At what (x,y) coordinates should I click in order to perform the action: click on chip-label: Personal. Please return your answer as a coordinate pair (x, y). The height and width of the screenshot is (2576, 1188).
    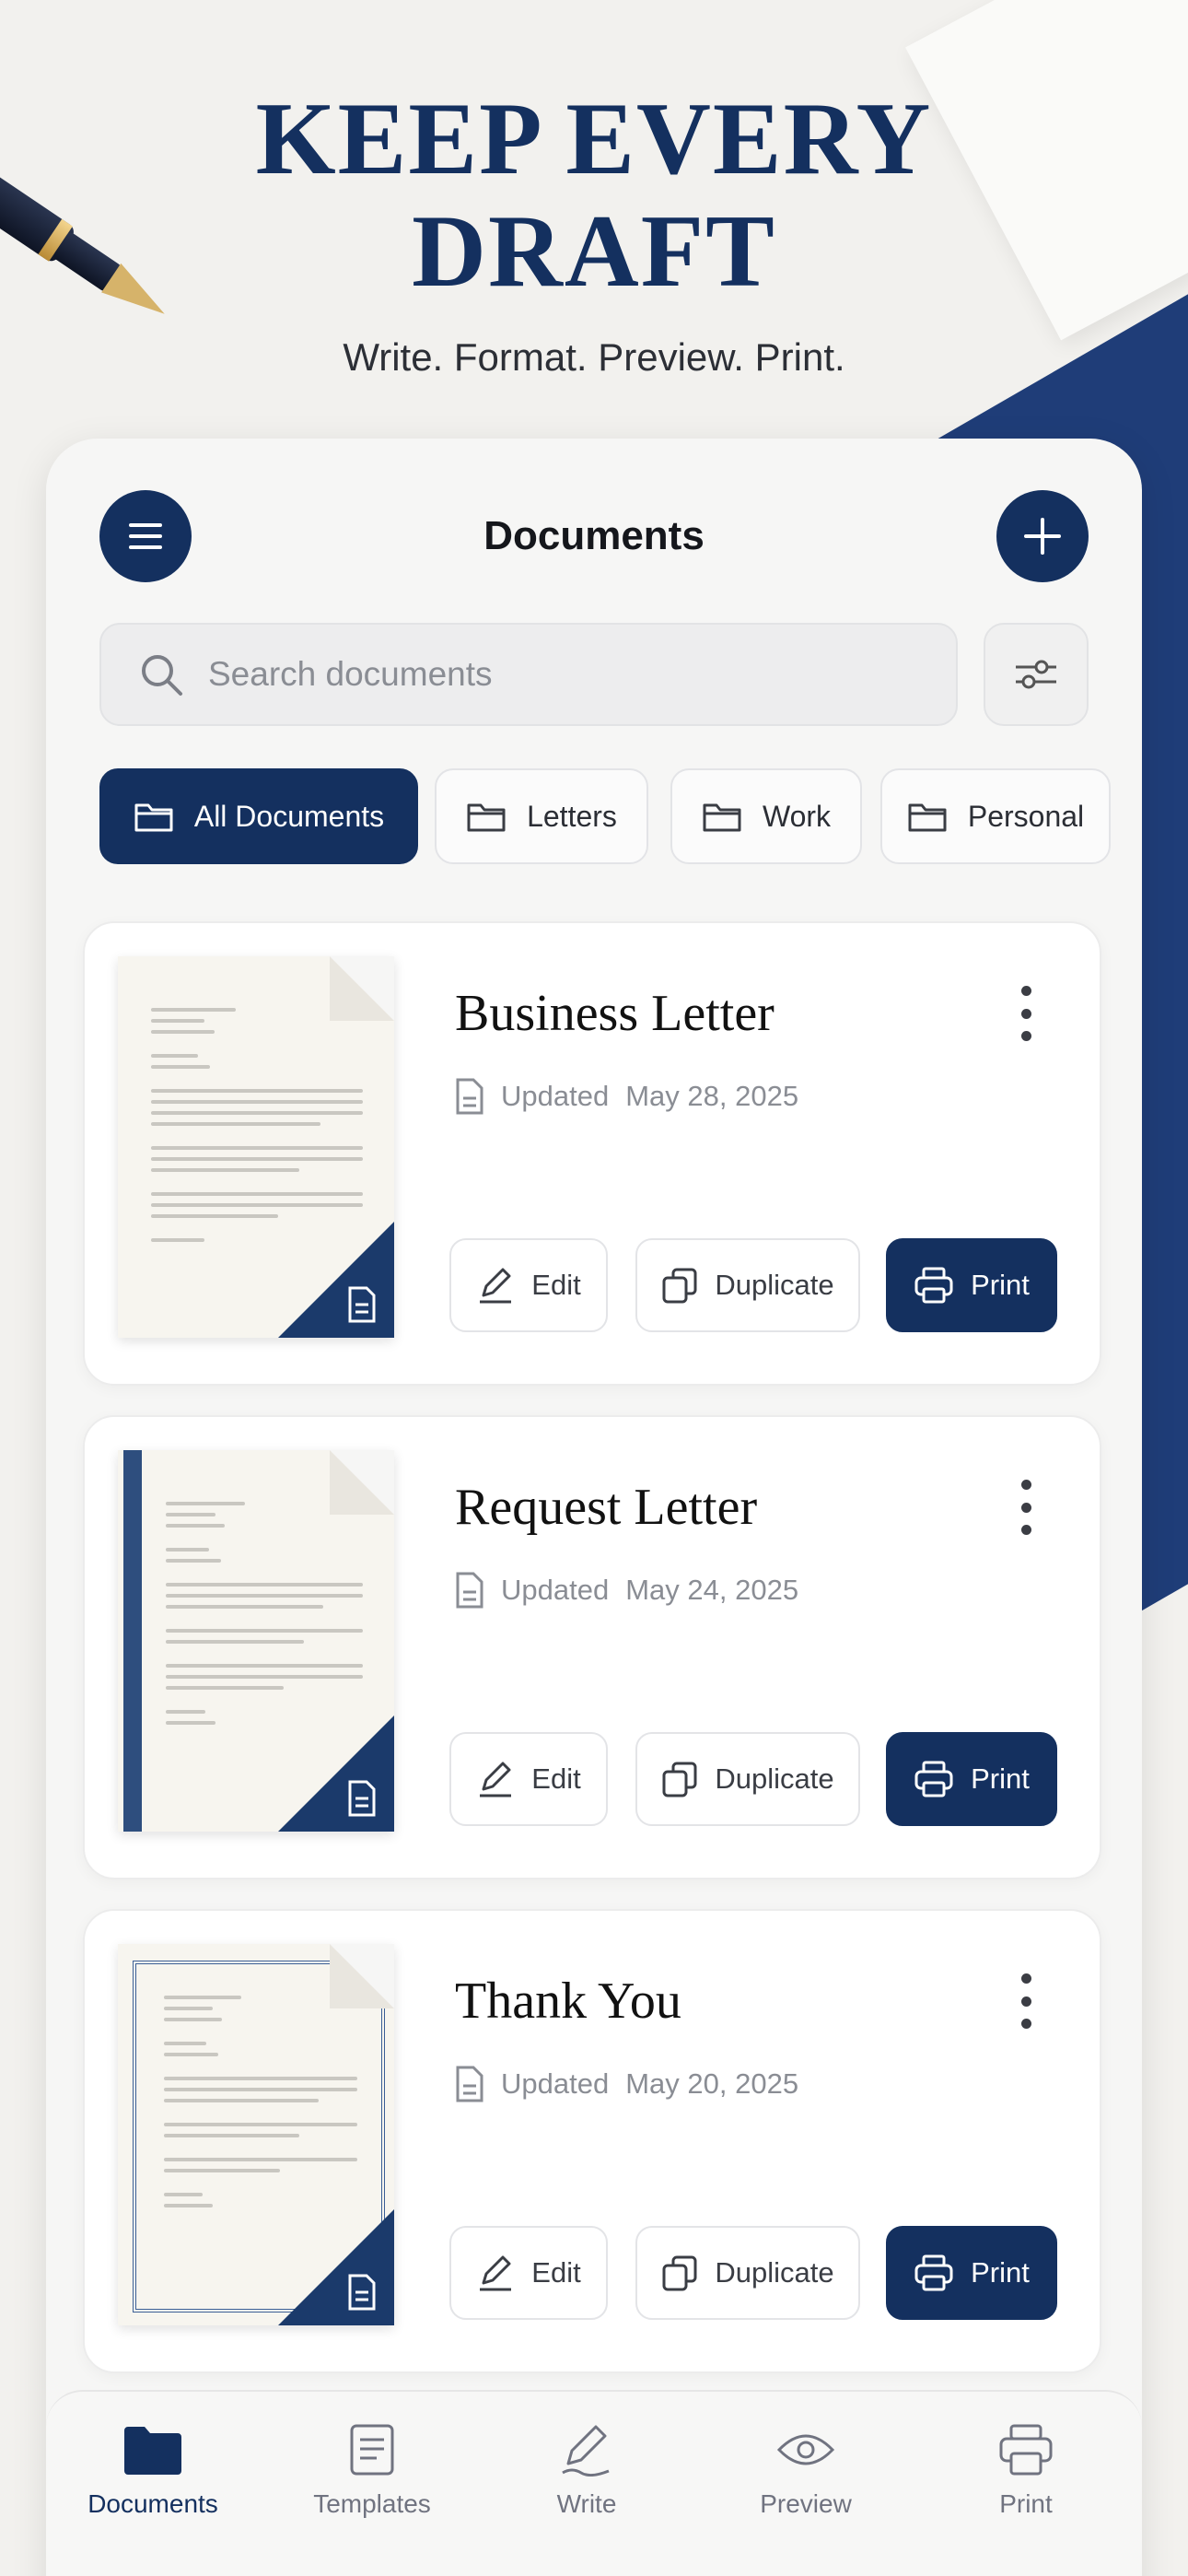
    Looking at the image, I should click on (1026, 816).